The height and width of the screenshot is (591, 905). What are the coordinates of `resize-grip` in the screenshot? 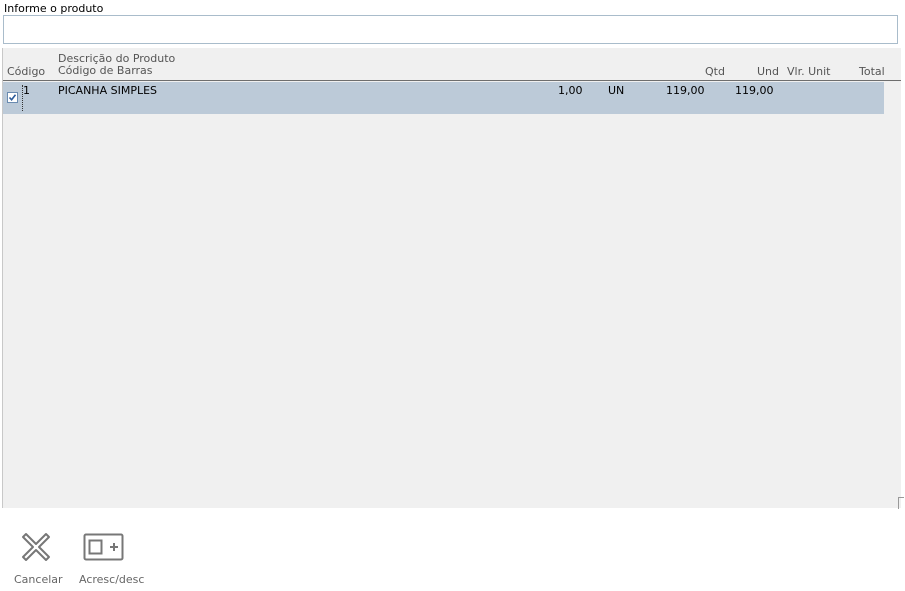 It's located at (901, 503).